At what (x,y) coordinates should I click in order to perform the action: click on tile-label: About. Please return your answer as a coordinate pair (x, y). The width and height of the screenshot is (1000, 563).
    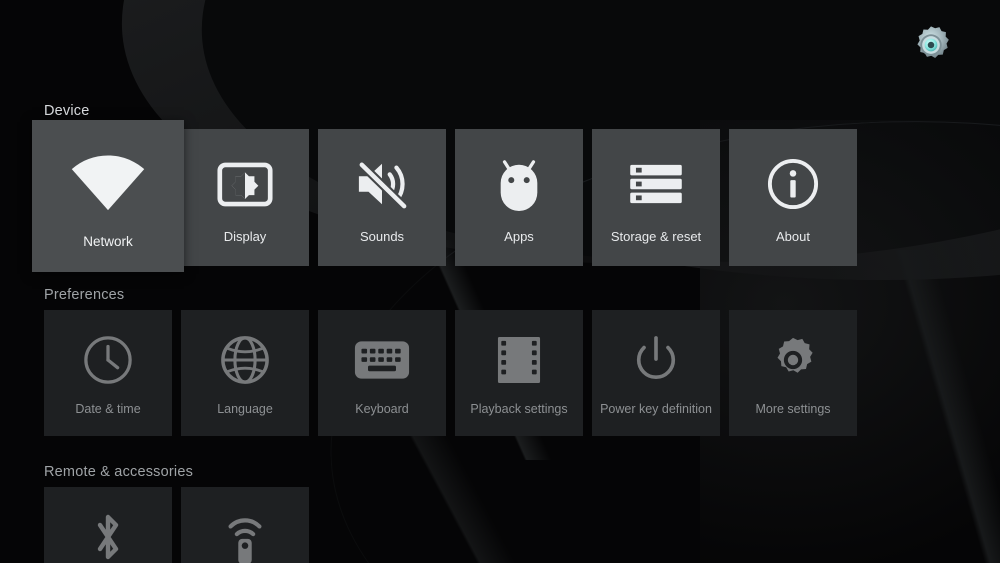
    Looking at the image, I should click on (793, 236).